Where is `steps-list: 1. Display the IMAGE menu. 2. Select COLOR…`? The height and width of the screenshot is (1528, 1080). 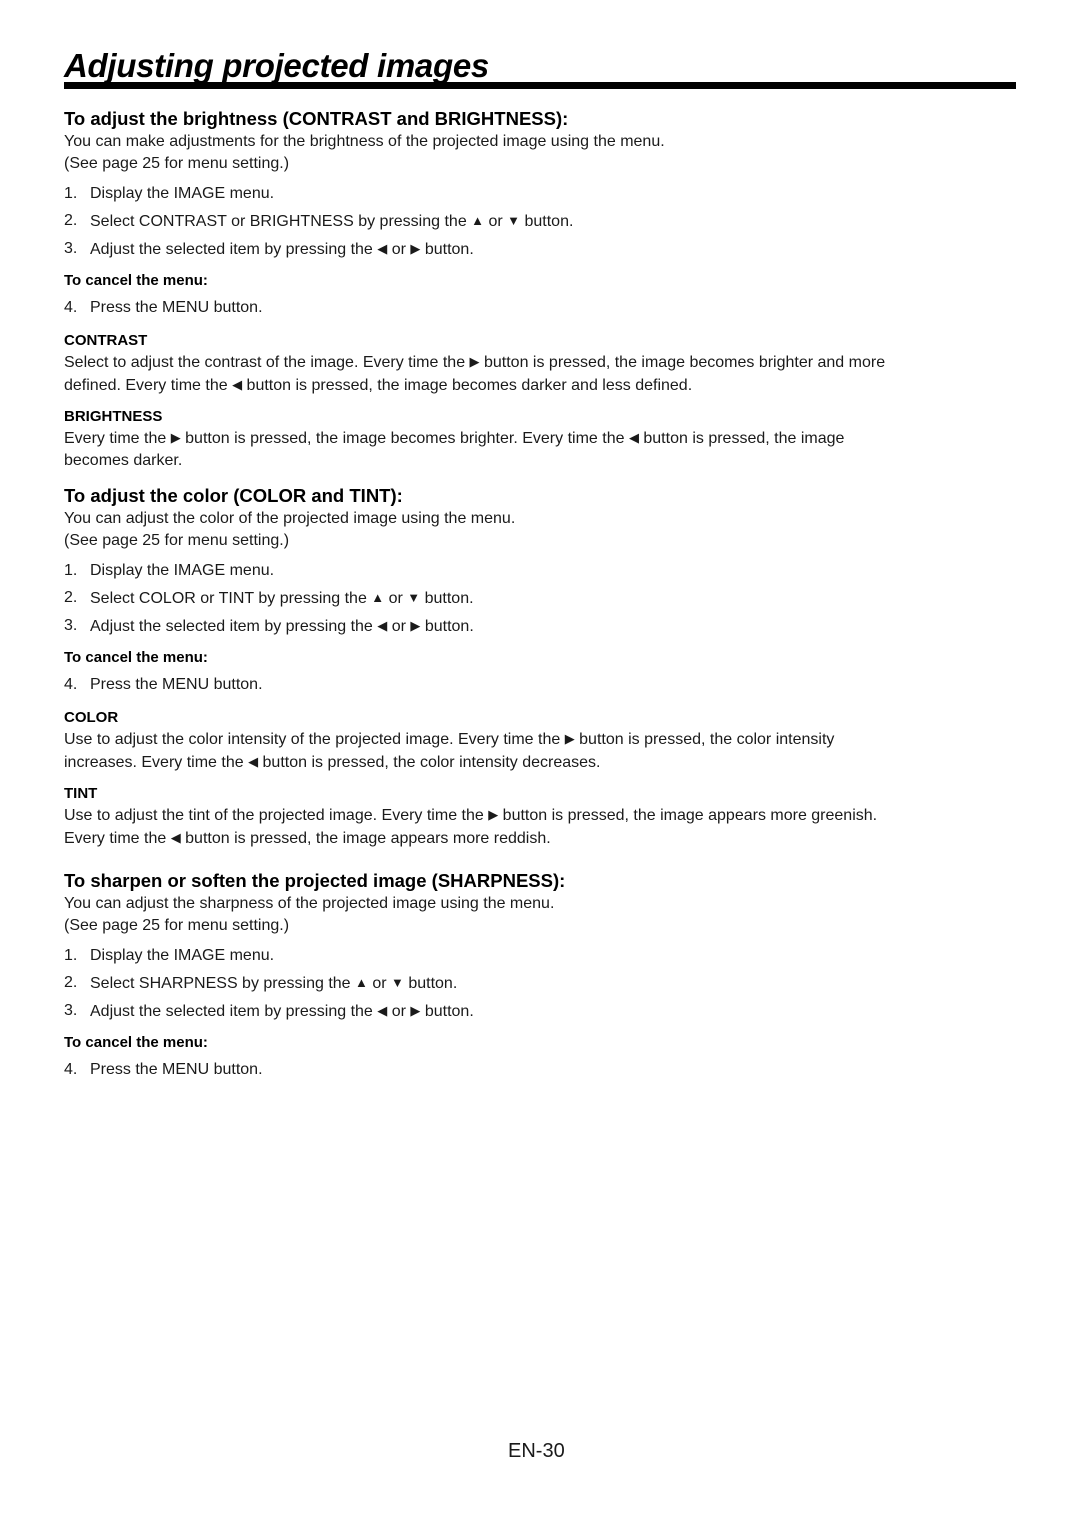 steps-list: 1. Display the IMAGE menu. 2. Select COLOR… is located at coordinates (544, 598).